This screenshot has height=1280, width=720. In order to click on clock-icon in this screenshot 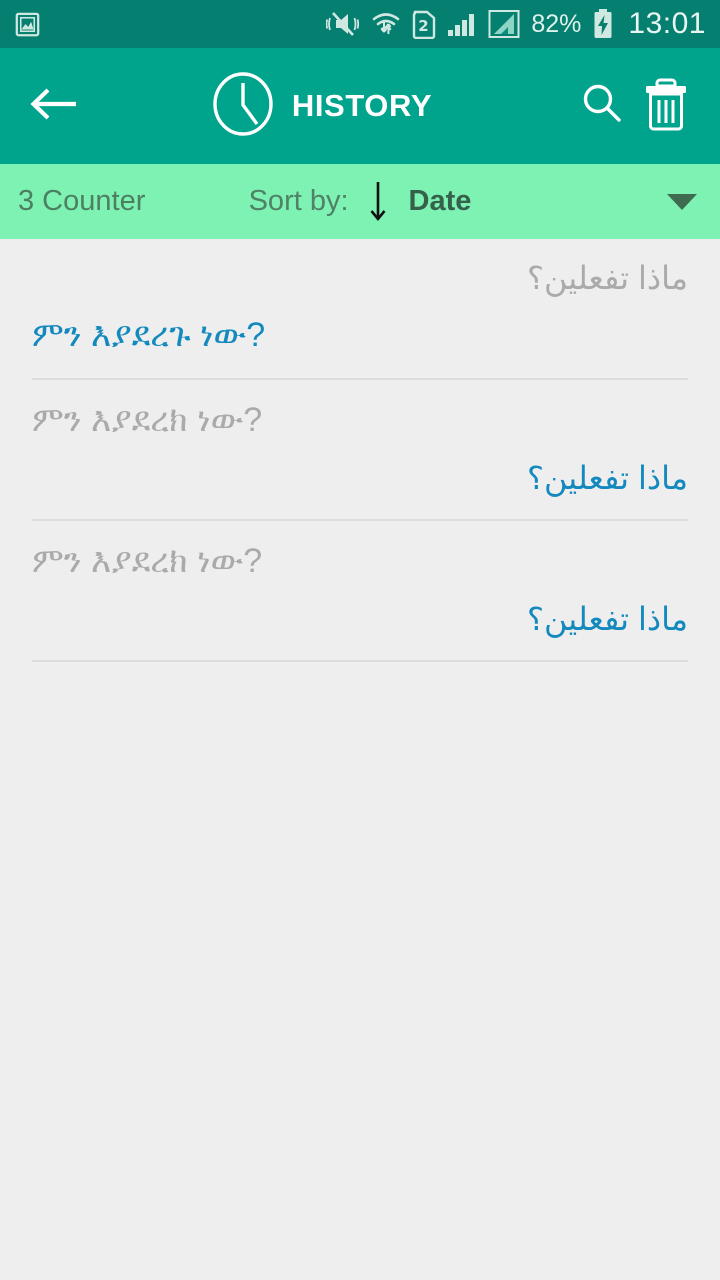, I will do `click(243, 106)`.